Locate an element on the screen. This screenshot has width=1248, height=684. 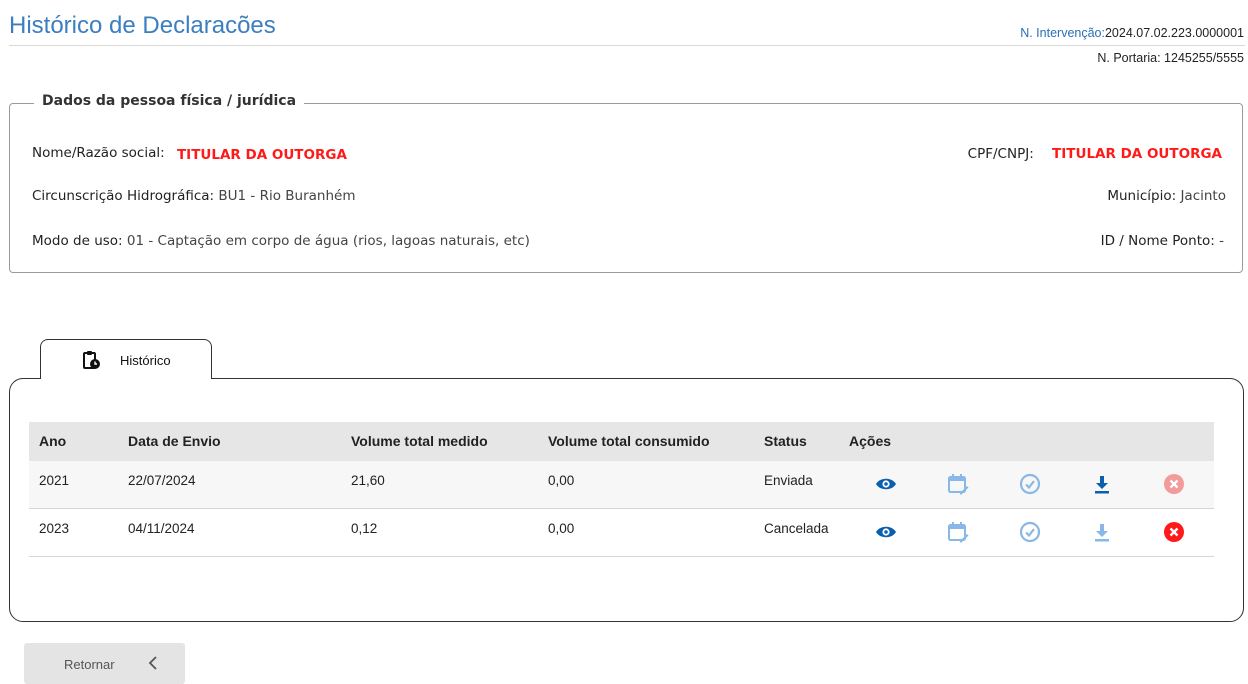
tab-historico: Histórico is located at coordinates (126, 359).